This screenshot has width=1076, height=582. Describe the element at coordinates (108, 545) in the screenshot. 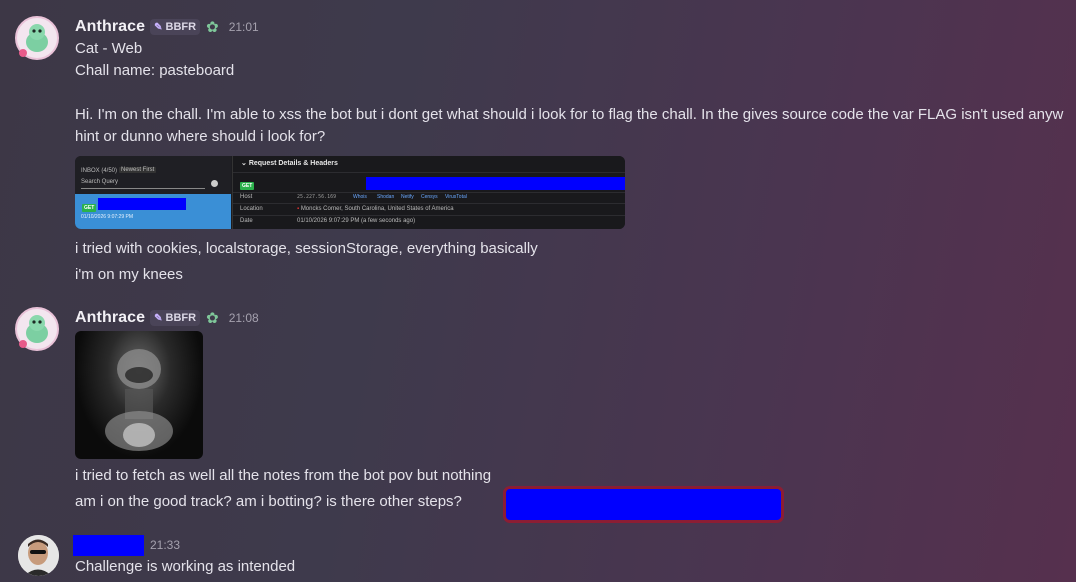

I see `username-redacted` at that location.